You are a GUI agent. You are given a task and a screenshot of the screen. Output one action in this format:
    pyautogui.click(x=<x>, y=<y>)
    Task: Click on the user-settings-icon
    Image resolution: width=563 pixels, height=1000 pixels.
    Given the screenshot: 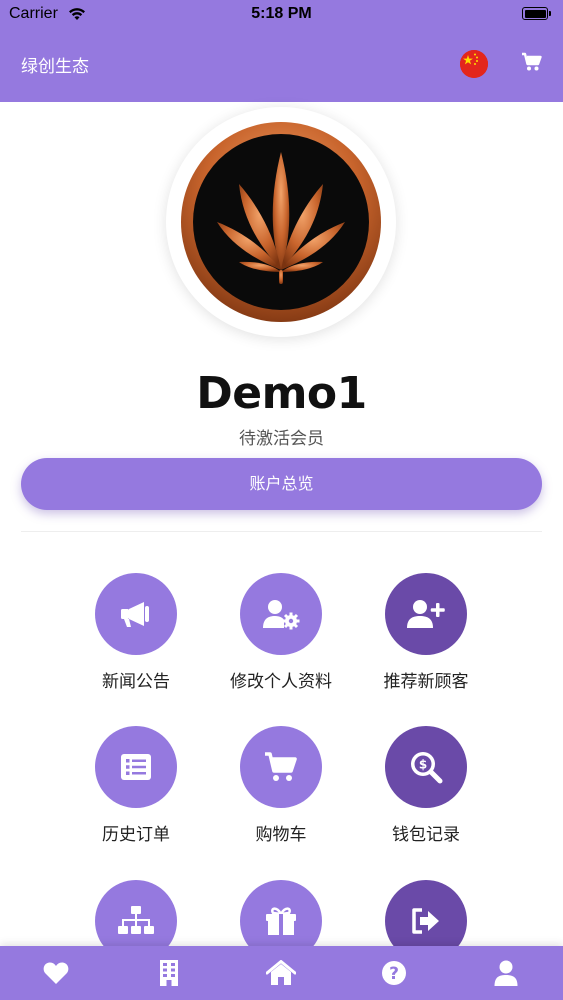 What is the action you would take?
    pyautogui.click(x=281, y=614)
    